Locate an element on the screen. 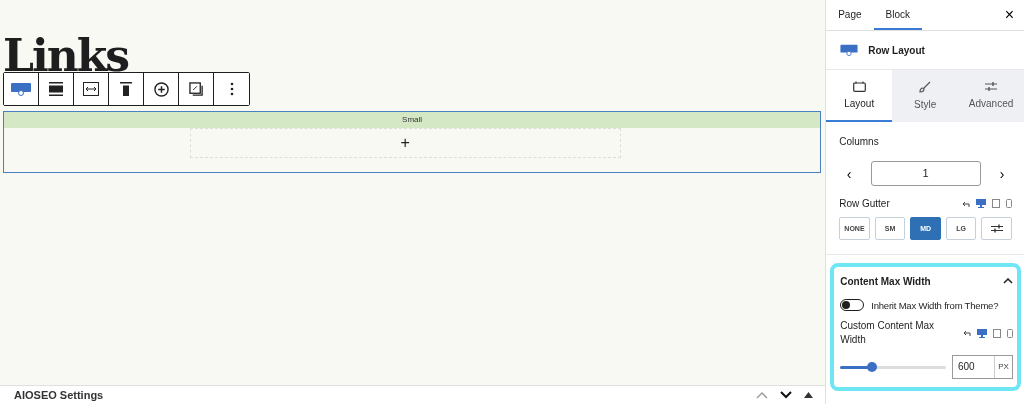 This screenshot has height=404, width=1024. next-button: › is located at coordinates (1002, 173).